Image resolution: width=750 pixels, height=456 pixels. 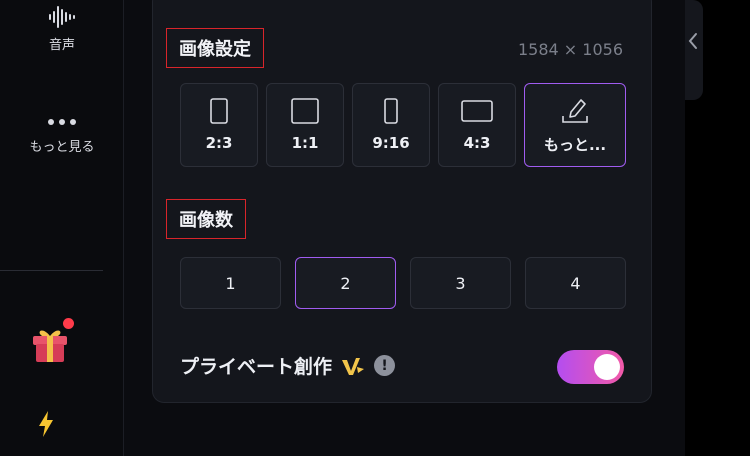 I want to click on notification-dot, so click(x=68, y=323).